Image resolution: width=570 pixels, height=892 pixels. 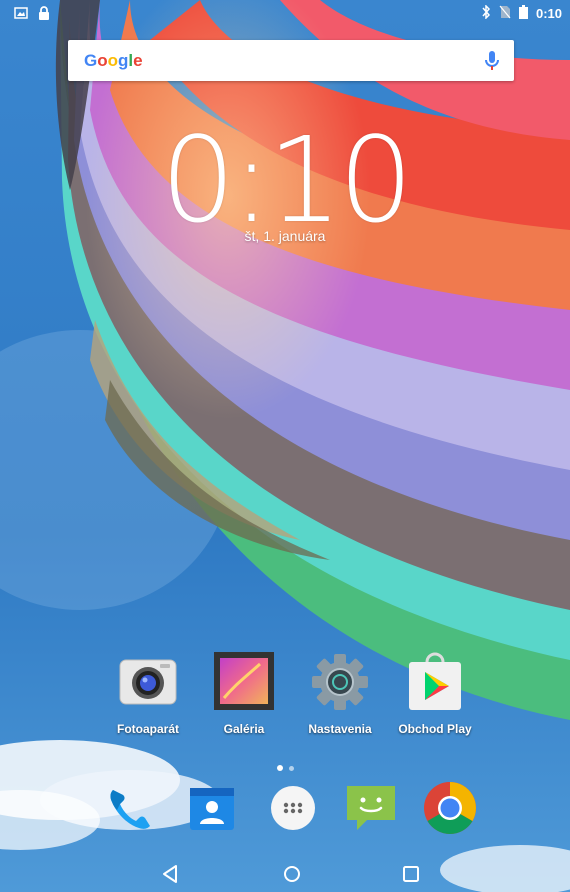 What do you see at coordinates (285, 767) in the screenshot?
I see `page-indicator` at bounding box center [285, 767].